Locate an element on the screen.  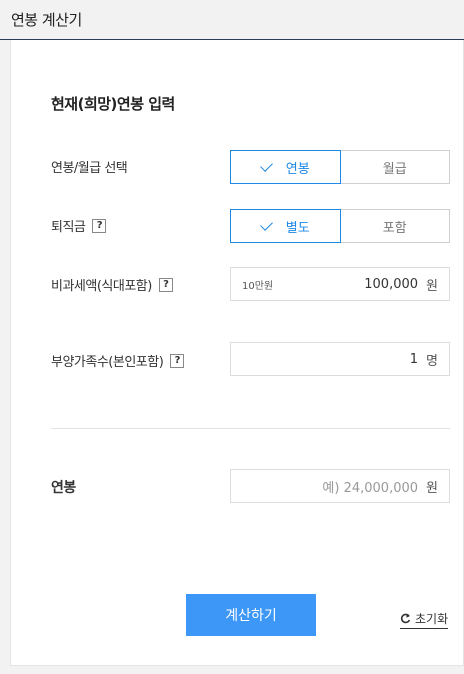
nontax-label-text: 비과세액(식대포함) is located at coordinates (101, 286).